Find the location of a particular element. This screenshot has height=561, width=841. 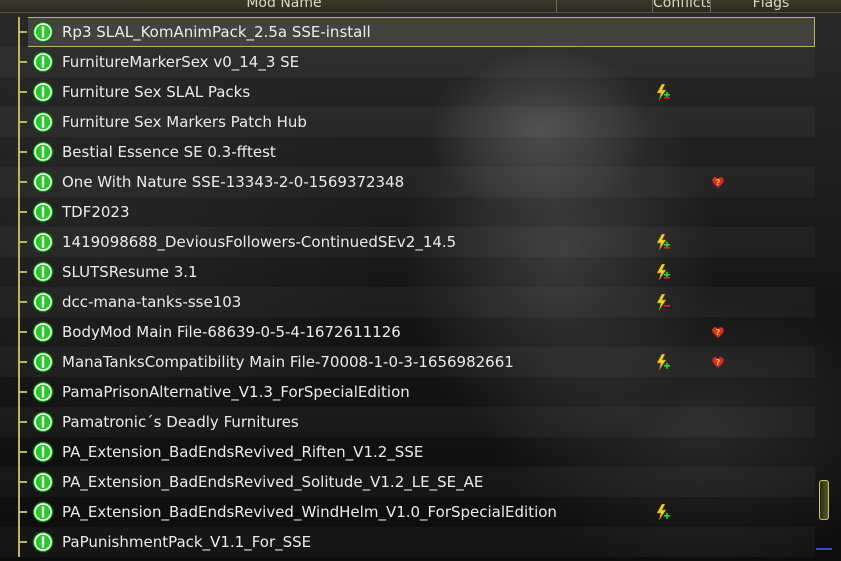

mod-name: Furniture Sex SLAL Packs is located at coordinates (156, 92).